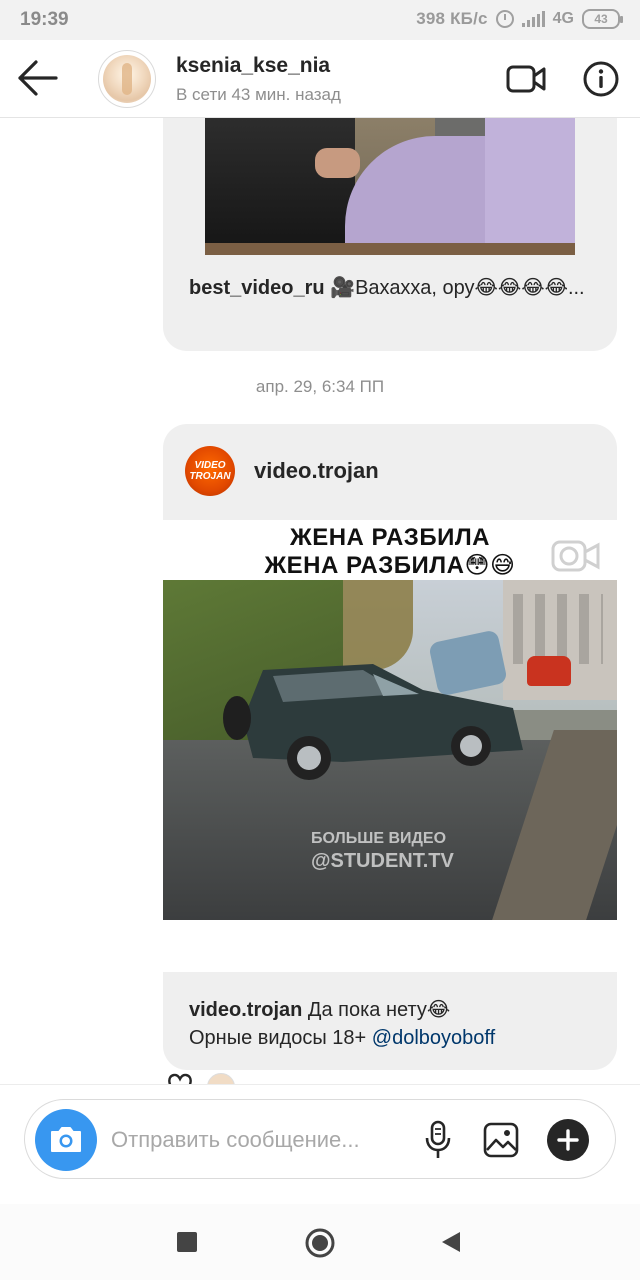 Image resolution: width=640 pixels, height=1280 pixels. I want to click on message-input, so click(261, 1140).